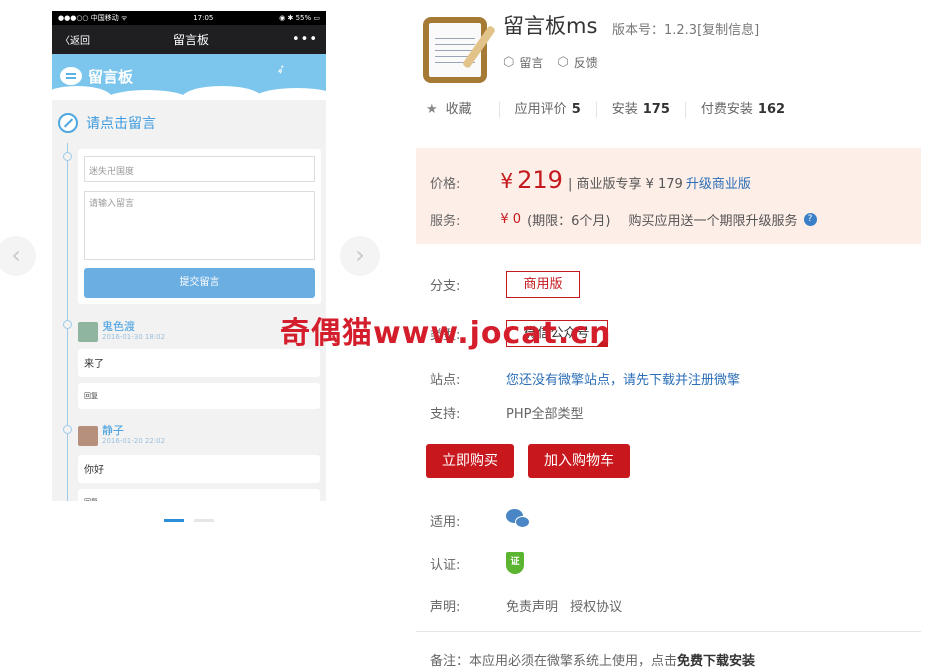 The image size is (942, 669). I want to click on branch-label: 分支:, so click(445, 286).